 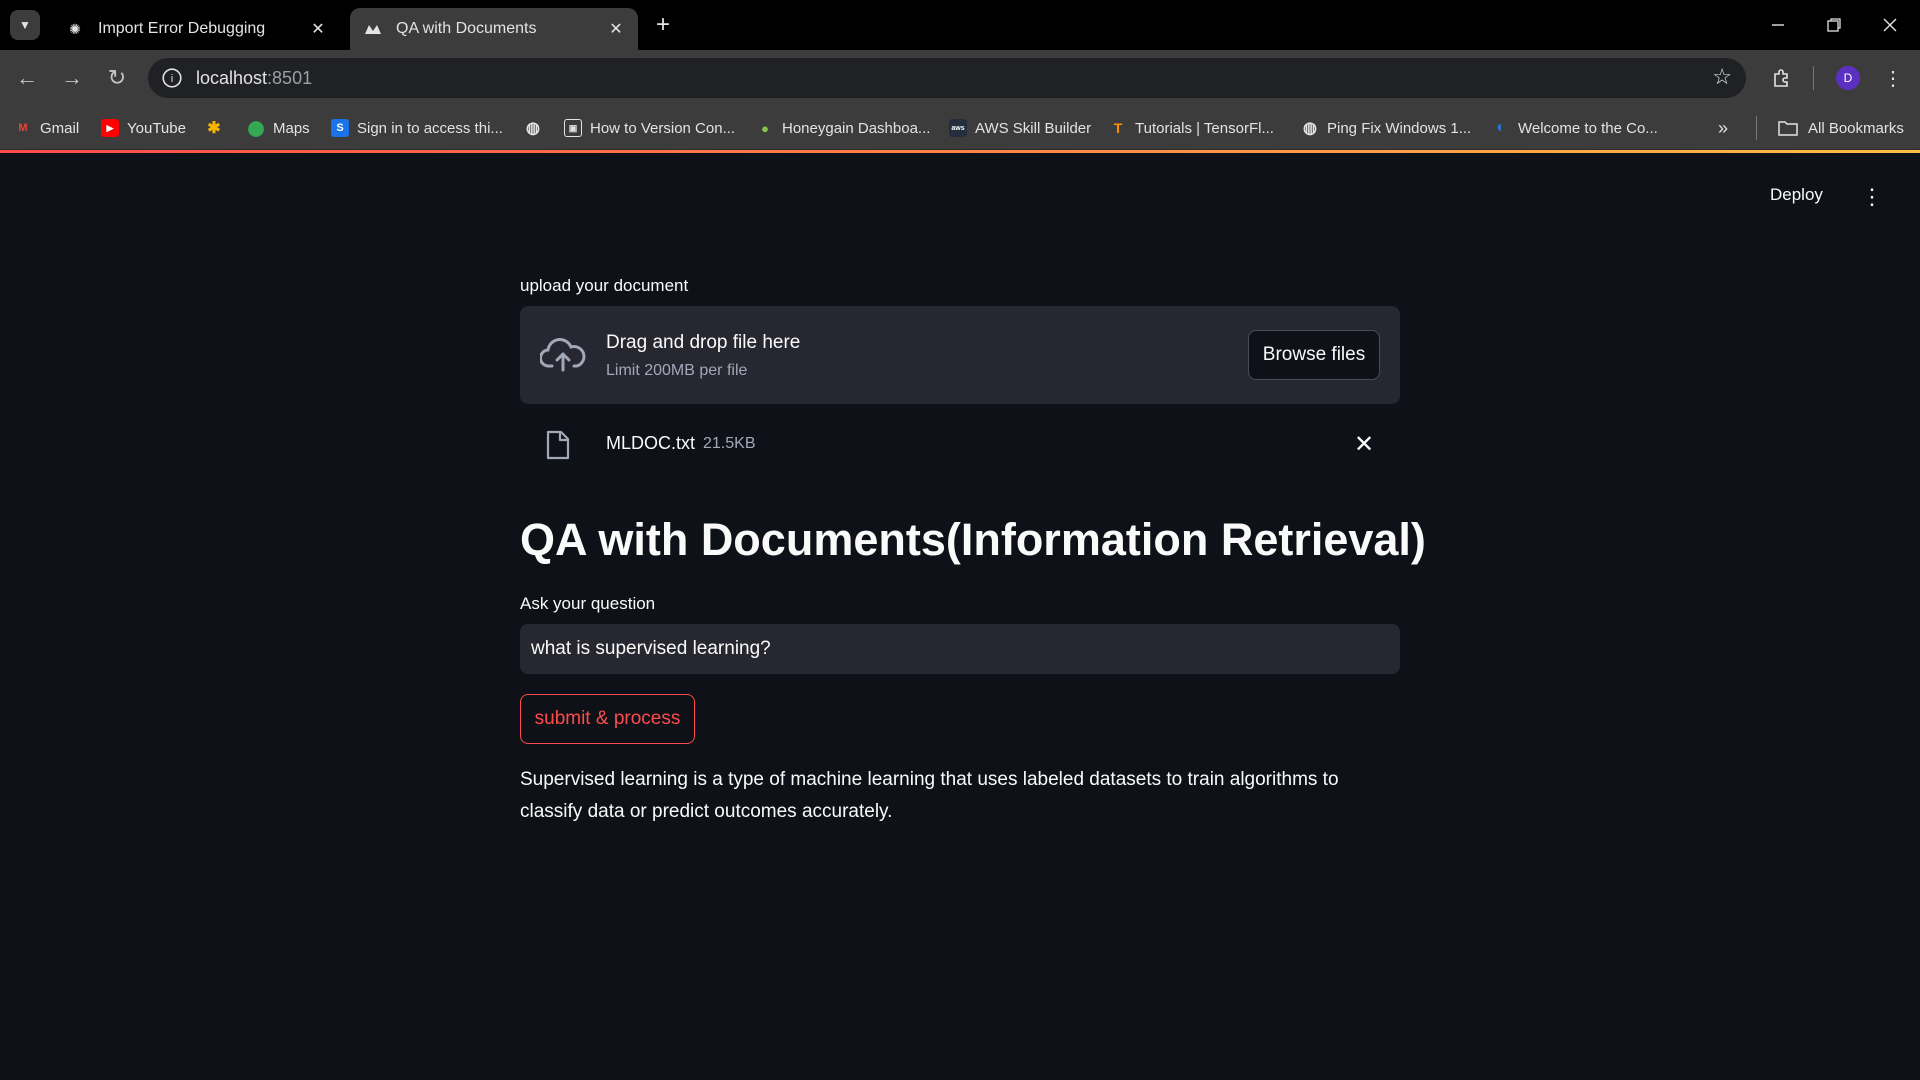 I want to click on aws-icon: aws, so click(x=958, y=128).